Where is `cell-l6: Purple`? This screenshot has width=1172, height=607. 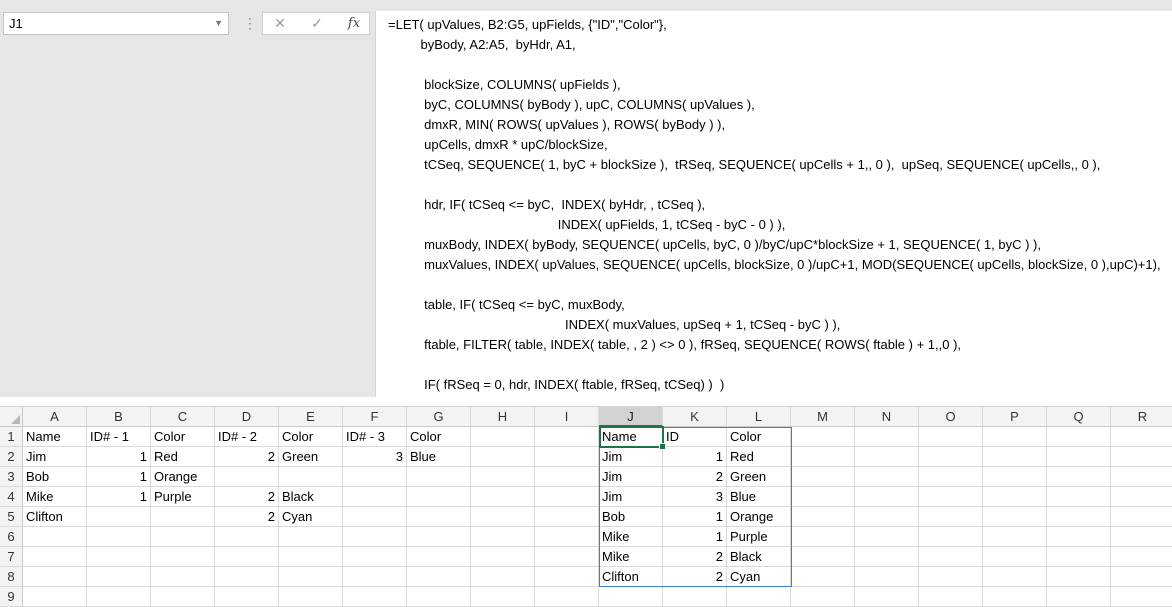 cell-l6: Purple is located at coordinates (759, 537).